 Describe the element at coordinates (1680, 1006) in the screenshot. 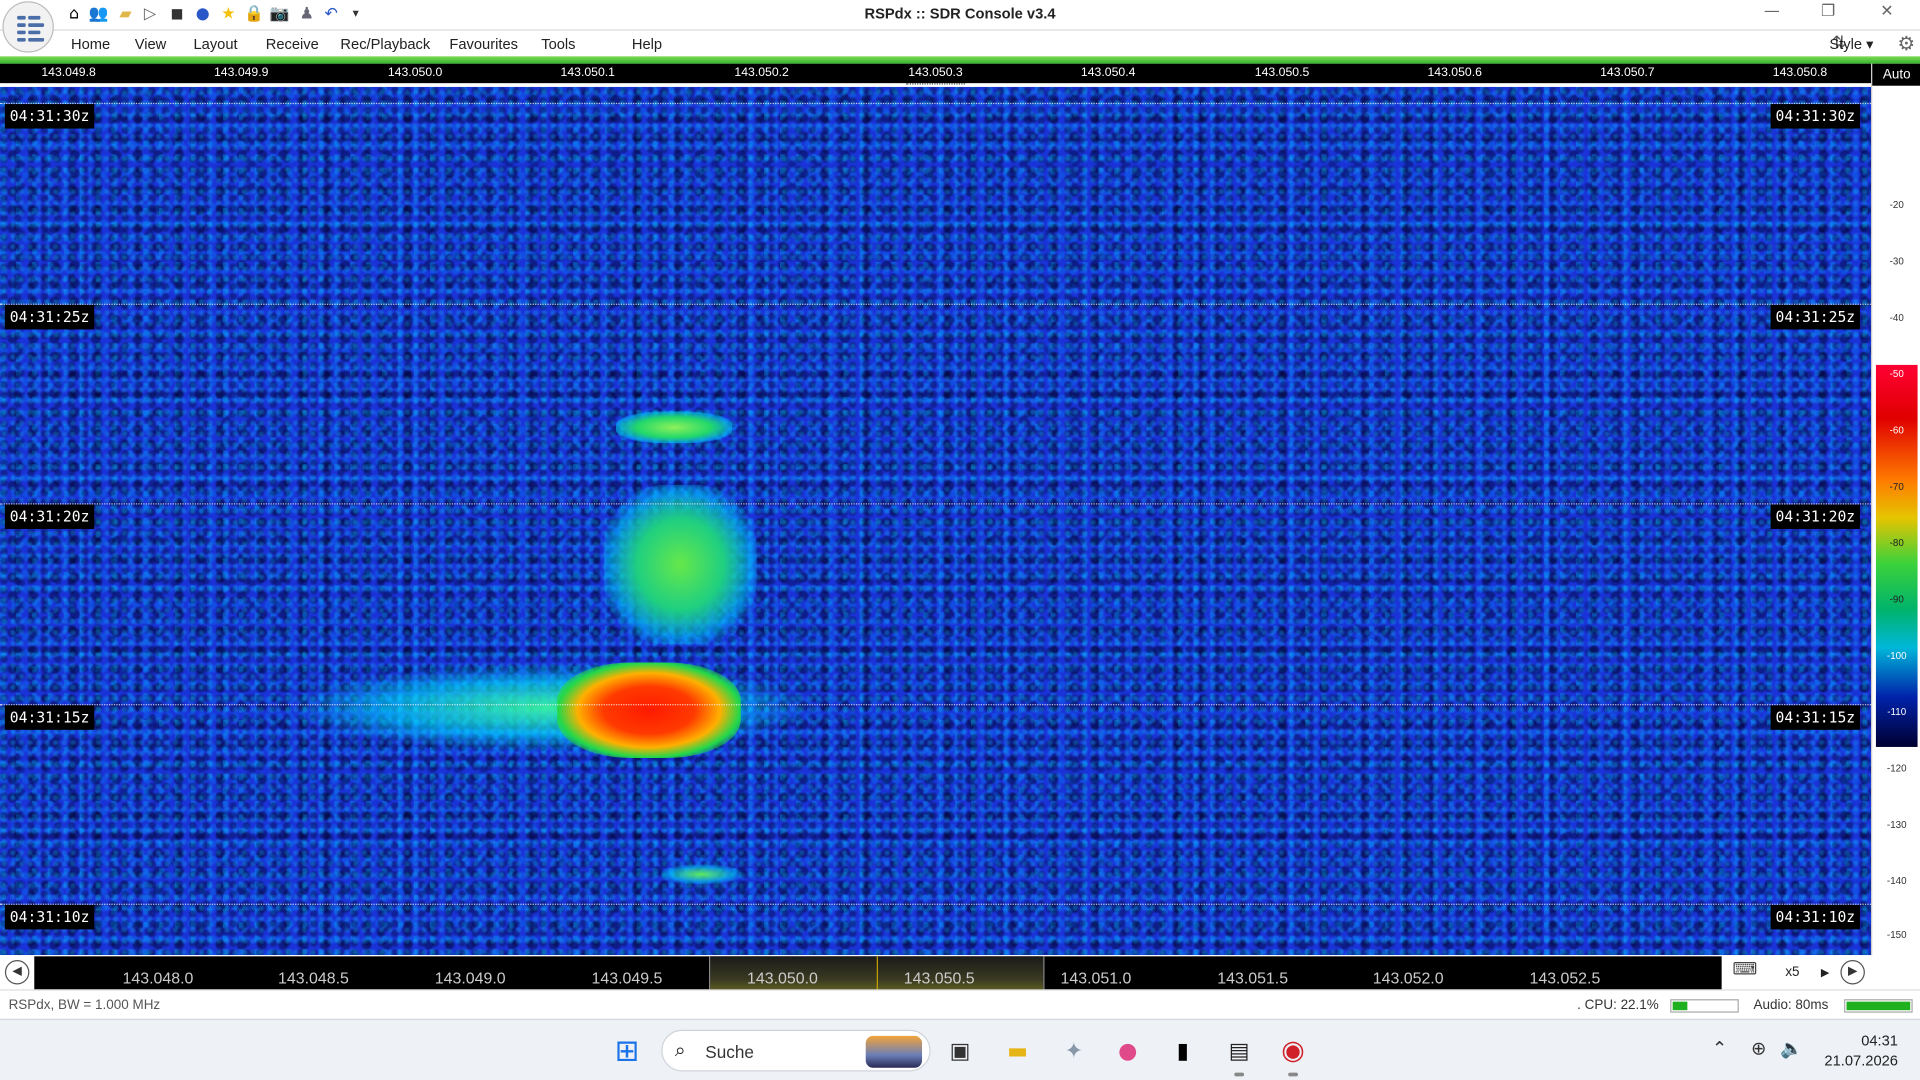

I see `cpu-fill` at that location.